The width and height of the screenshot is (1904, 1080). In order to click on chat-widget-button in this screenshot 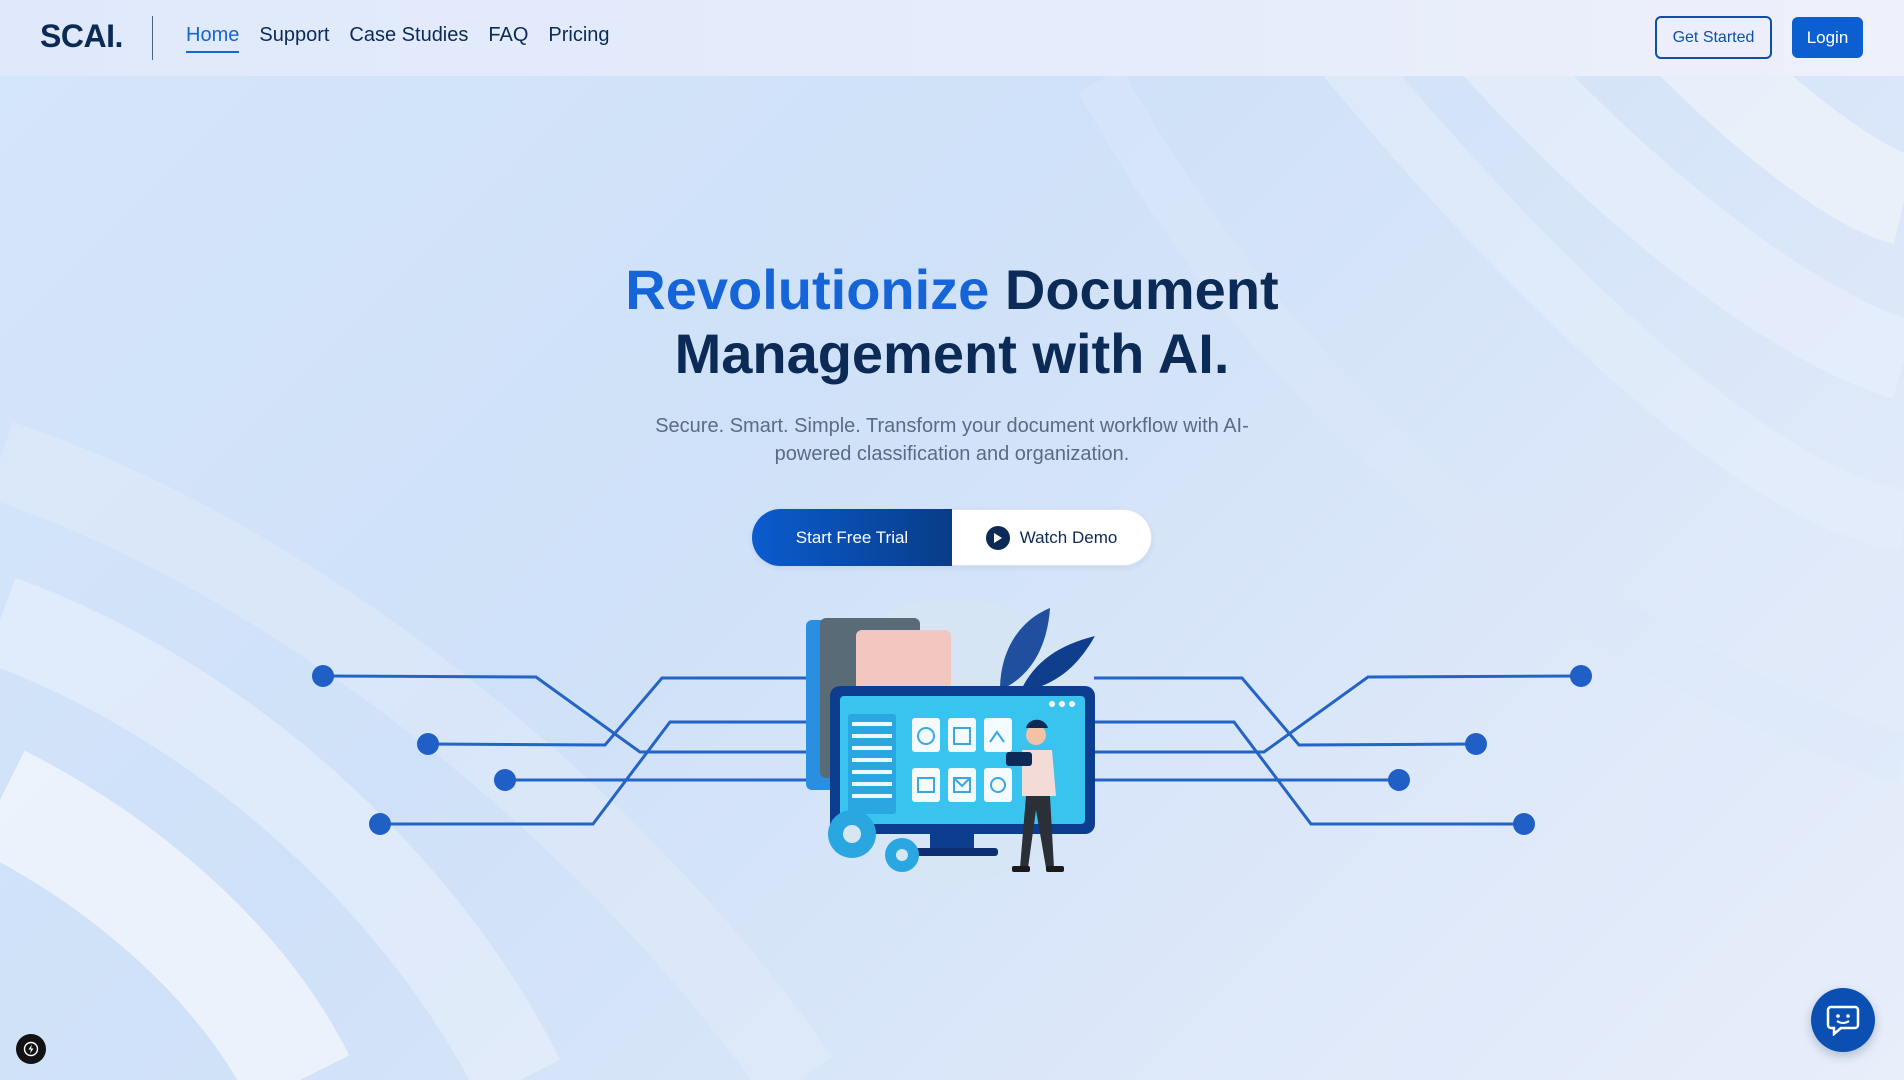, I will do `click(1843, 1020)`.